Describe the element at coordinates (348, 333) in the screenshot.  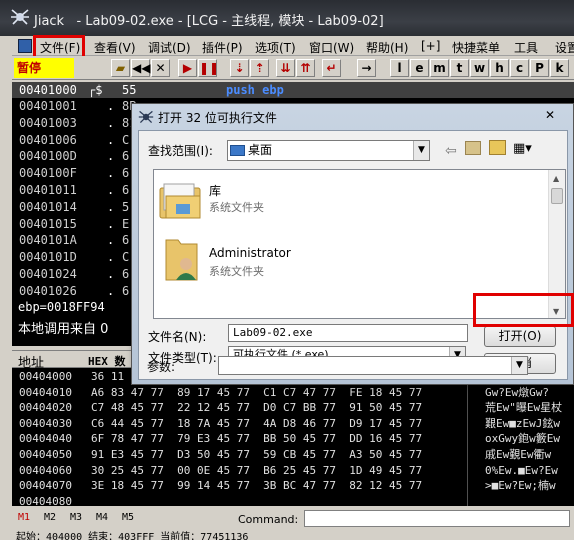
I see `filename-input: Lab09-02.exe` at that location.